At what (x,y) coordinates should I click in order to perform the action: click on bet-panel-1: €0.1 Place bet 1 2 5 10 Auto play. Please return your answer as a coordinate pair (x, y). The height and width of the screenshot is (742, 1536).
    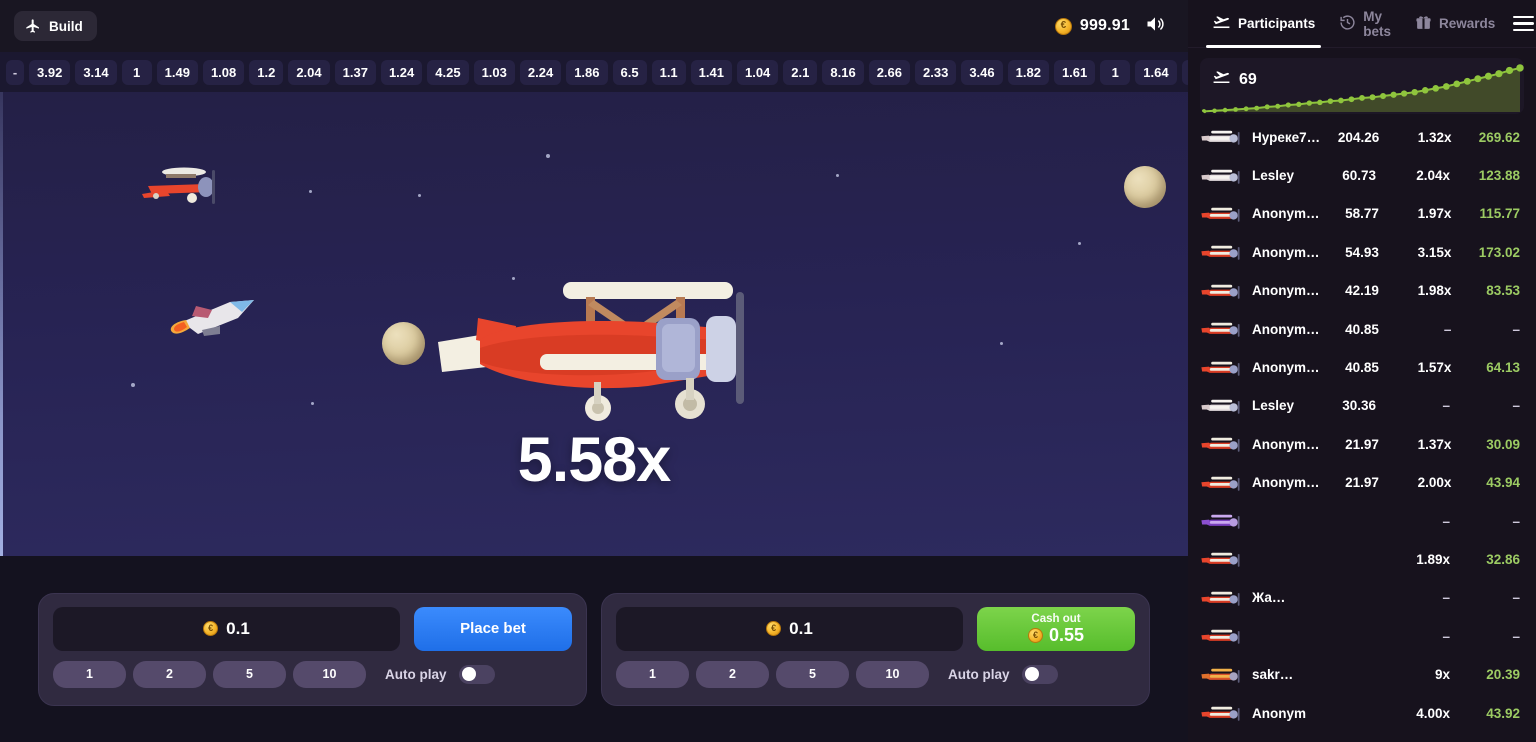
    Looking at the image, I should click on (312, 649).